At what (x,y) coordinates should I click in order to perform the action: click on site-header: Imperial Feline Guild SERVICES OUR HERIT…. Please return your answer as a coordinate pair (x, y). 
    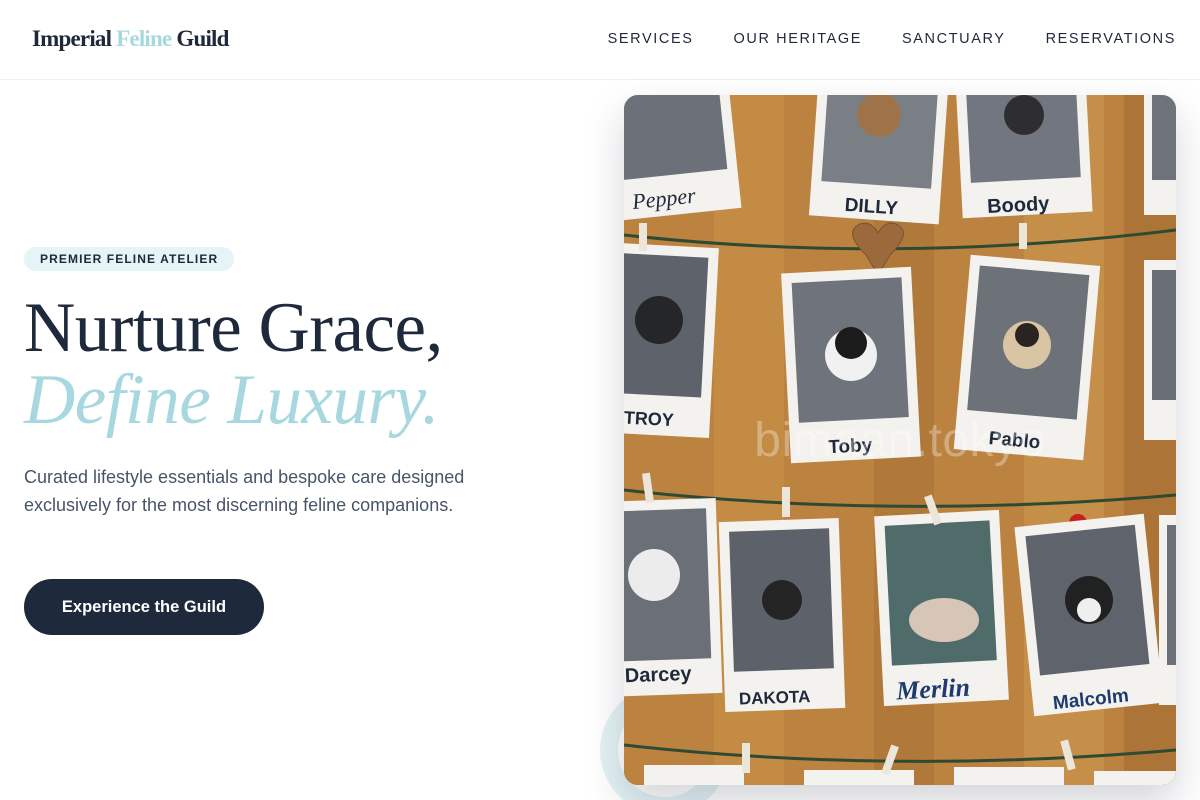
    Looking at the image, I should click on (600, 40).